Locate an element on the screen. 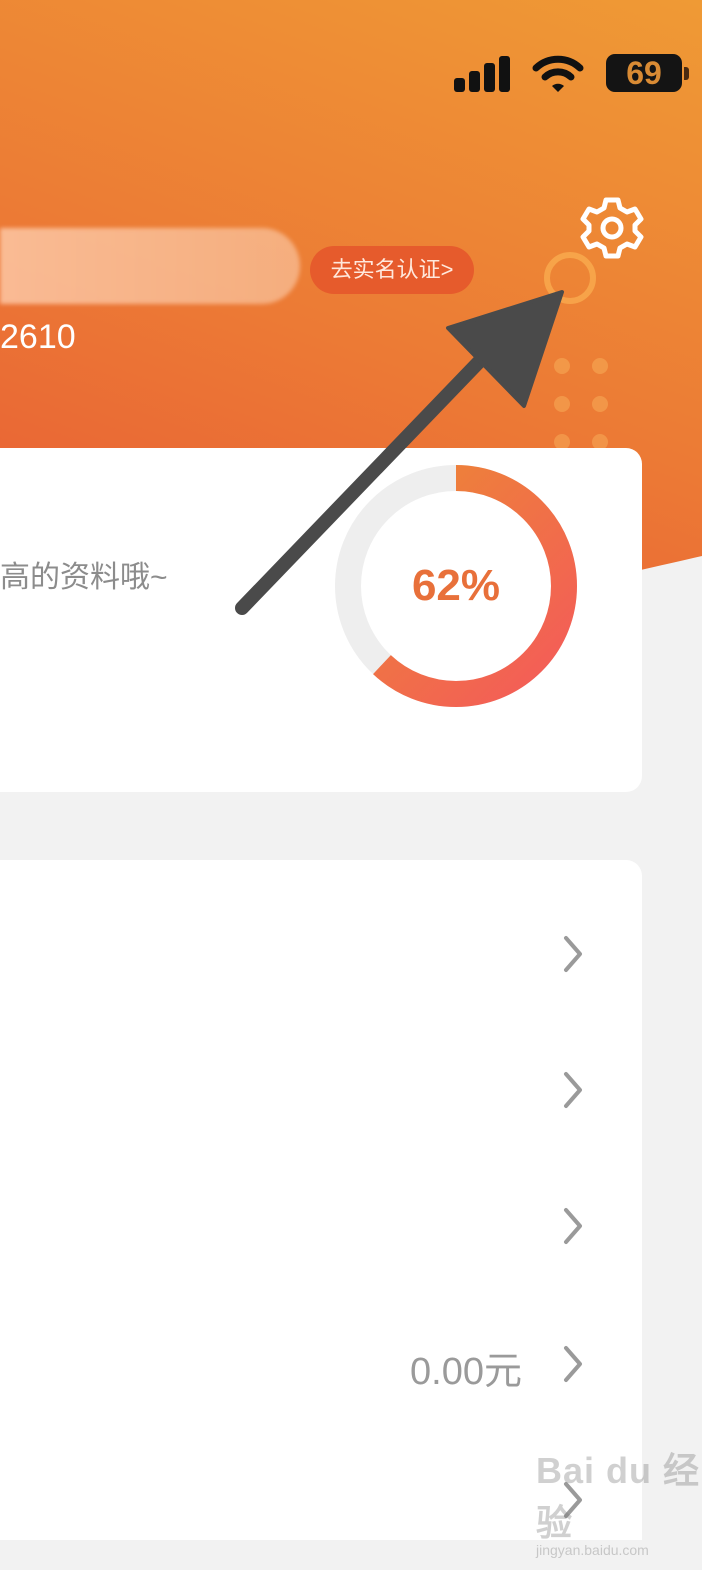  watermark-logo: Bai du 经验 is located at coordinates (618, 1496).